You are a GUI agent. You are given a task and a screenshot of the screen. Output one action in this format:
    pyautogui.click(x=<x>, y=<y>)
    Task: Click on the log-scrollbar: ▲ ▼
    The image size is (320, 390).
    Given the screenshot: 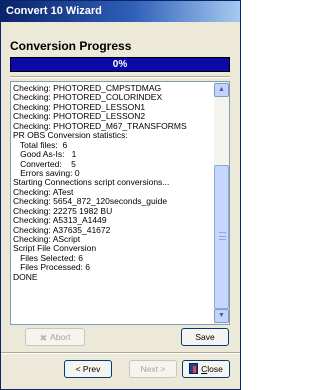 What is the action you would take?
    pyautogui.click(x=221, y=203)
    